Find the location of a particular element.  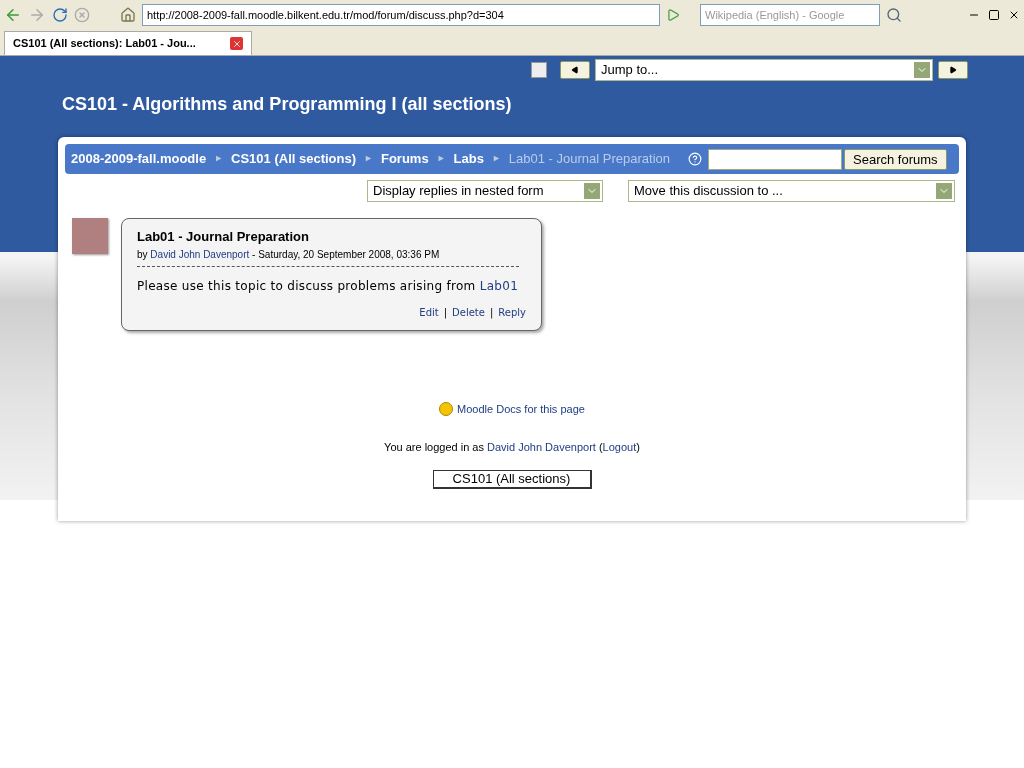

close-icon is located at coordinates (1014, 15).